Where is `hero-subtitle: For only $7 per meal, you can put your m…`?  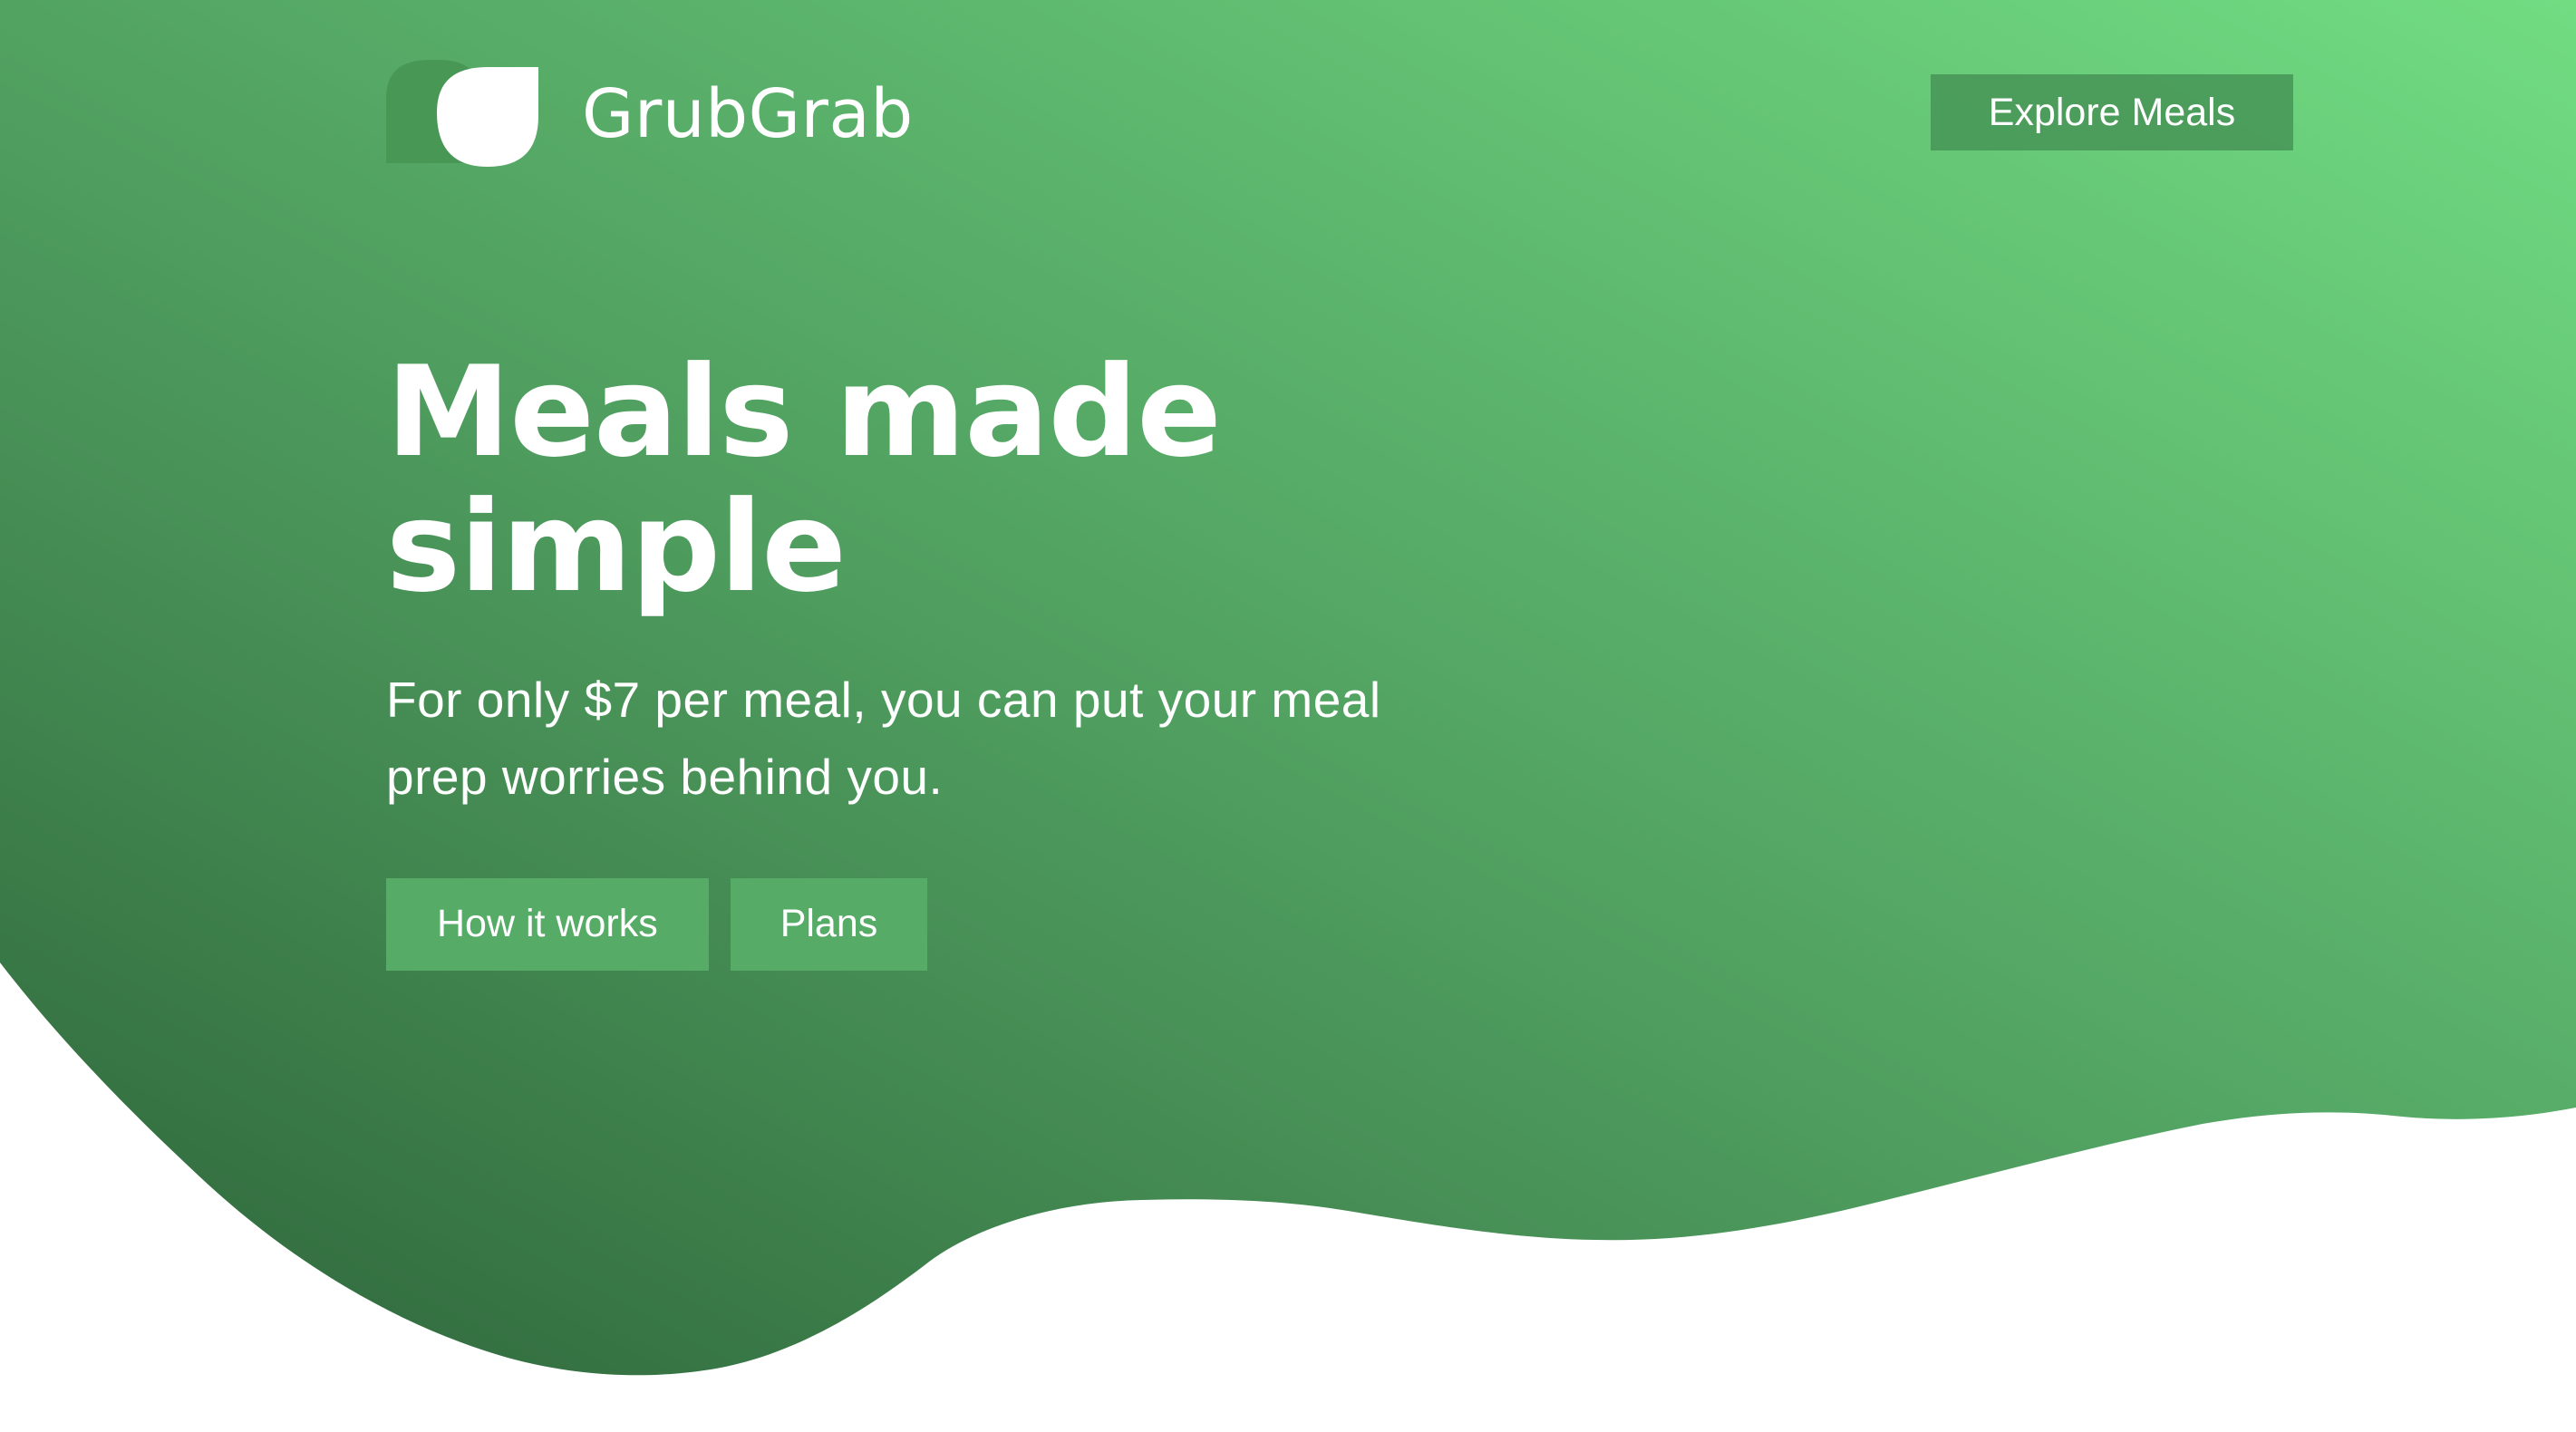
hero-subtitle: For only $7 per meal, you can put your m… is located at coordinates (883, 739).